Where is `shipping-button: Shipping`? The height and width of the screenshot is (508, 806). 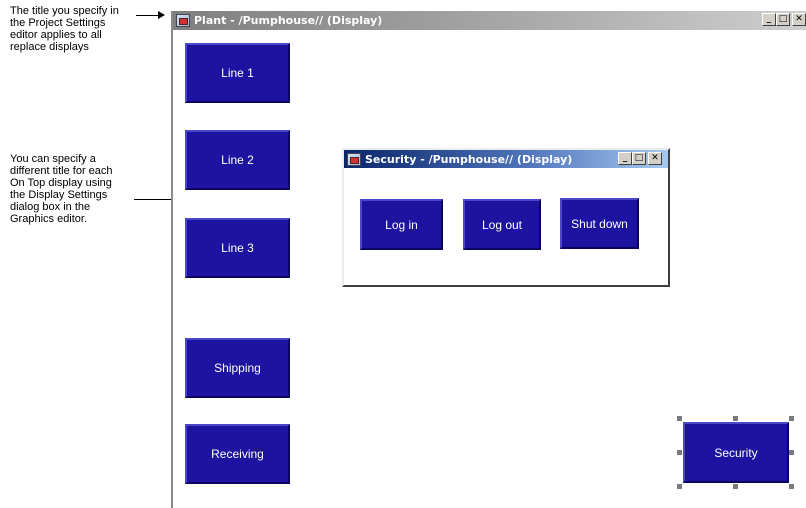 shipping-button: Shipping is located at coordinates (237, 368).